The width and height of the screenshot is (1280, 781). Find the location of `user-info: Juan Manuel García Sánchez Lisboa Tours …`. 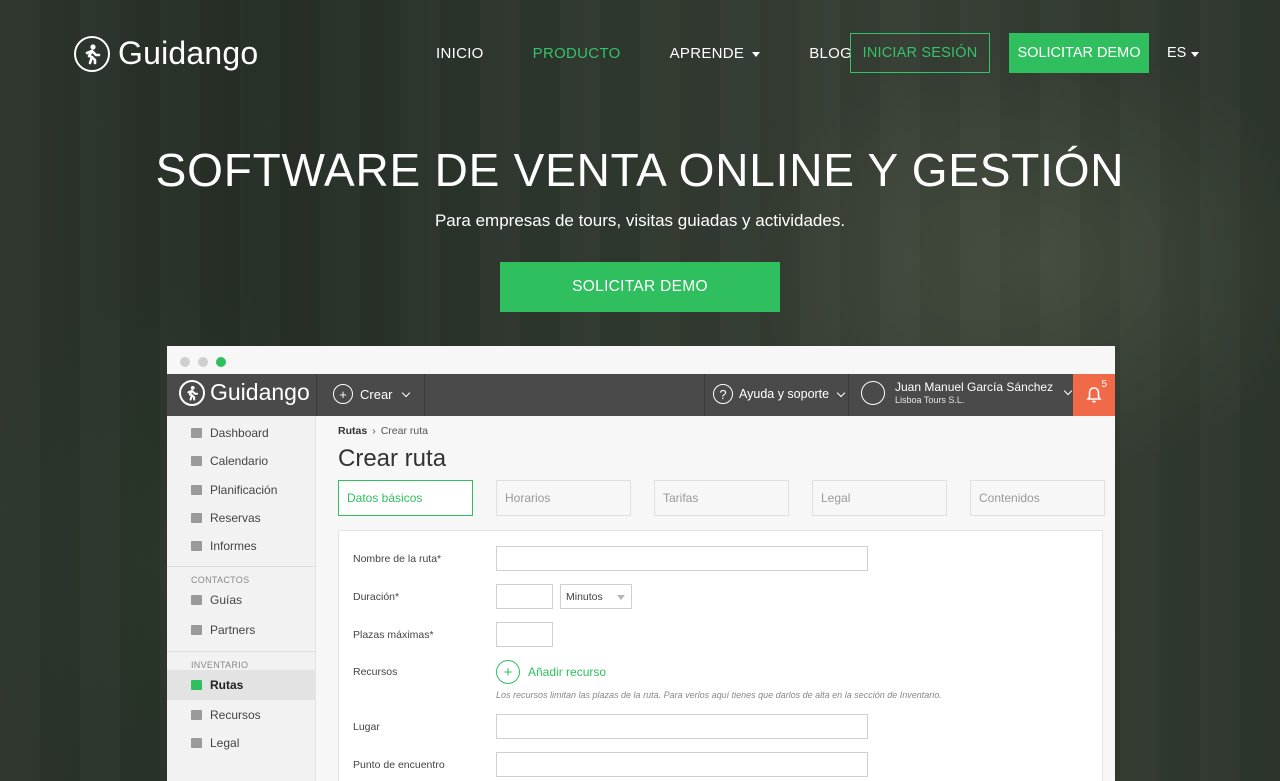

user-info: Juan Manuel García Sánchez Lisboa Tours … is located at coordinates (974, 392).